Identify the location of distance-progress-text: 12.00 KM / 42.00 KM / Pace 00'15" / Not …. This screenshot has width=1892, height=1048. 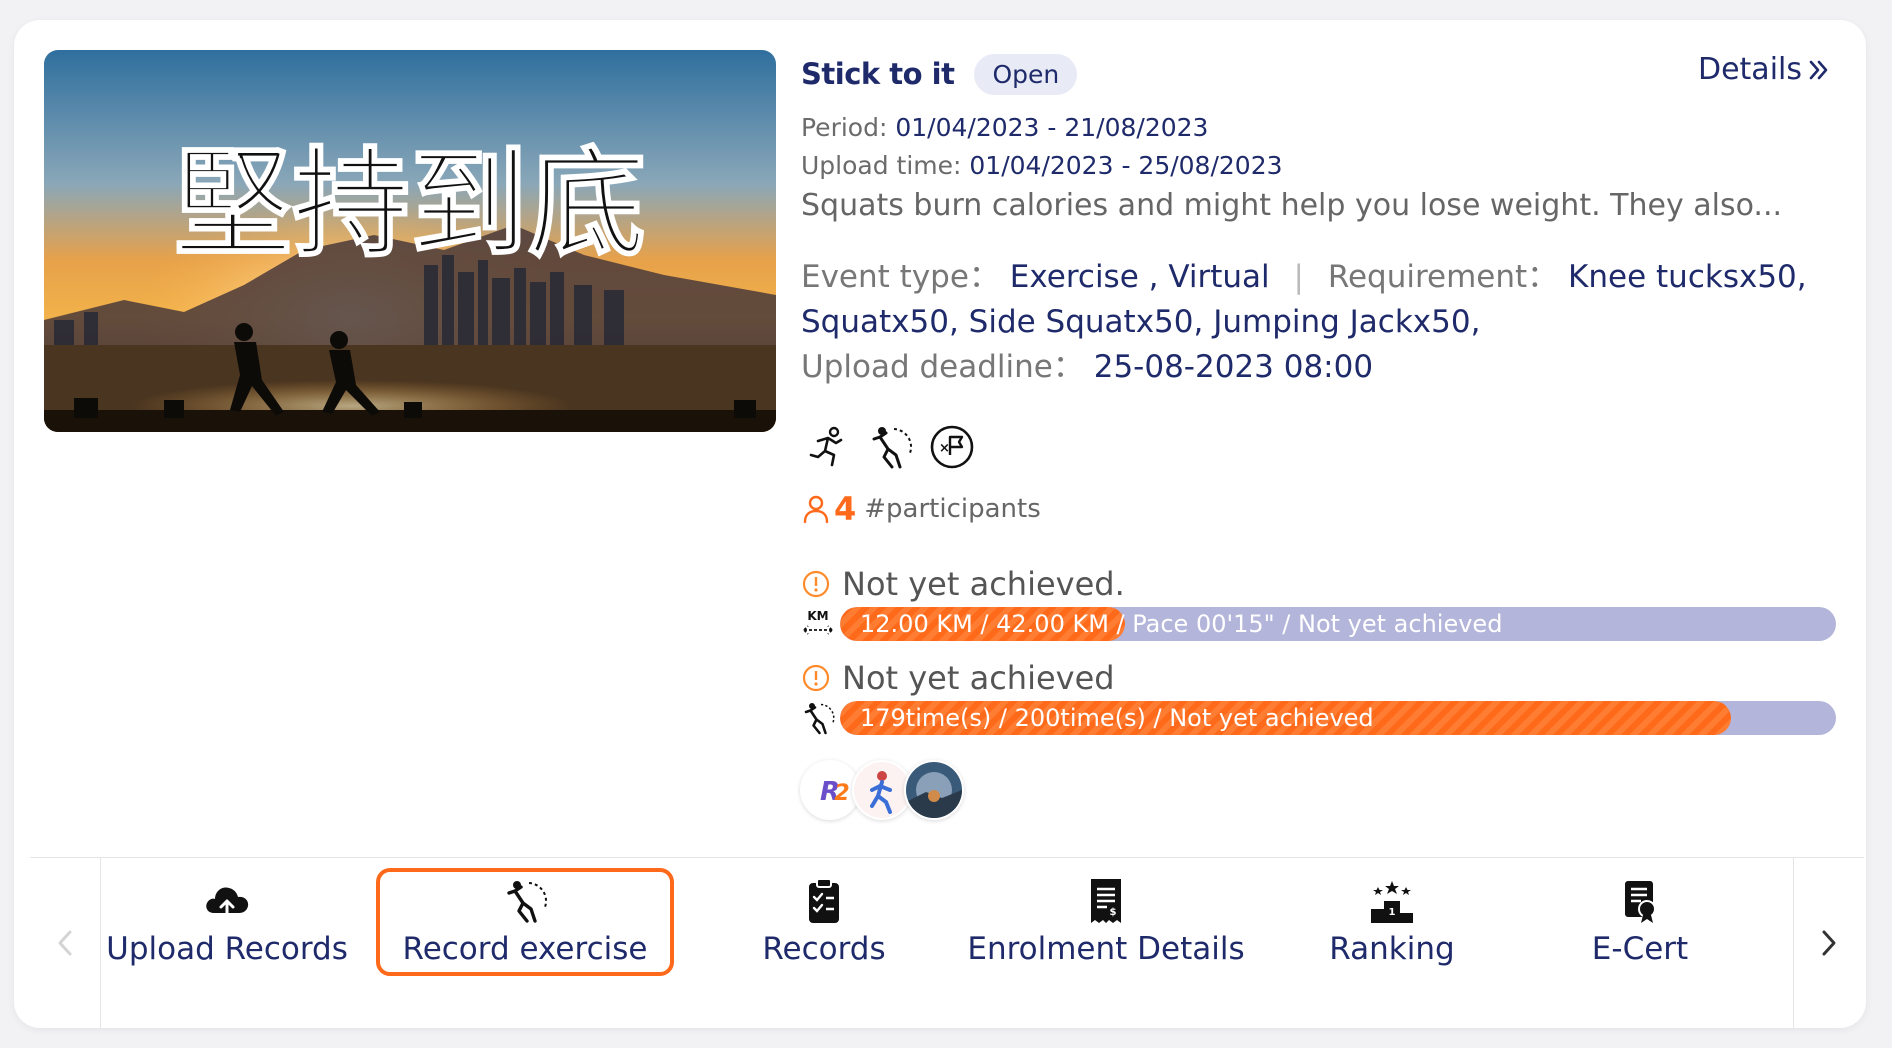
(1181, 624).